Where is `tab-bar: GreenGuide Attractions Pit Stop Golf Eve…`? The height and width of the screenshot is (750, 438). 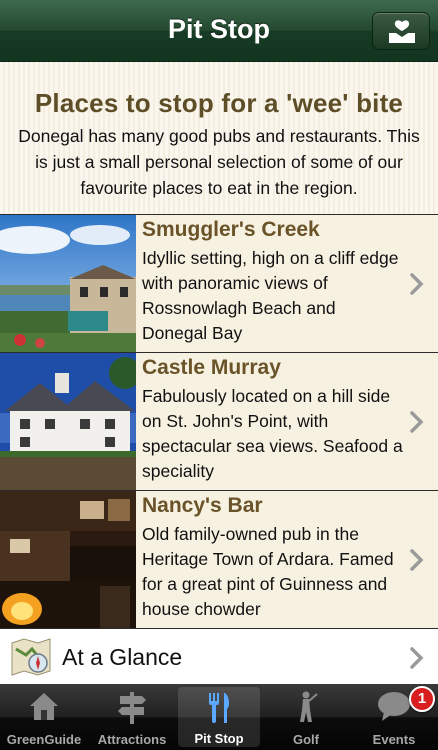
tab-bar: GreenGuide Attractions Pit Stop Golf Eve… is located at coordinates (219, 717).